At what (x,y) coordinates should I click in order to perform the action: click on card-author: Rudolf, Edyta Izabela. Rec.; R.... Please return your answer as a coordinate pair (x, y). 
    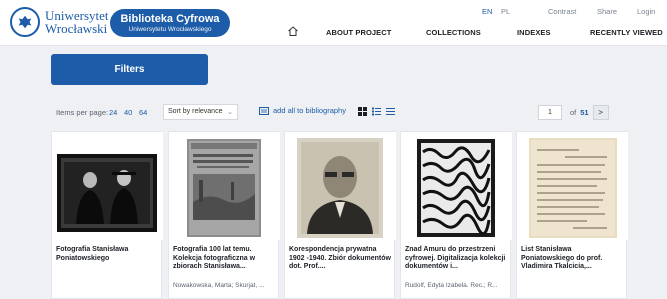
    Looking at the image, I should click on (451, 285).